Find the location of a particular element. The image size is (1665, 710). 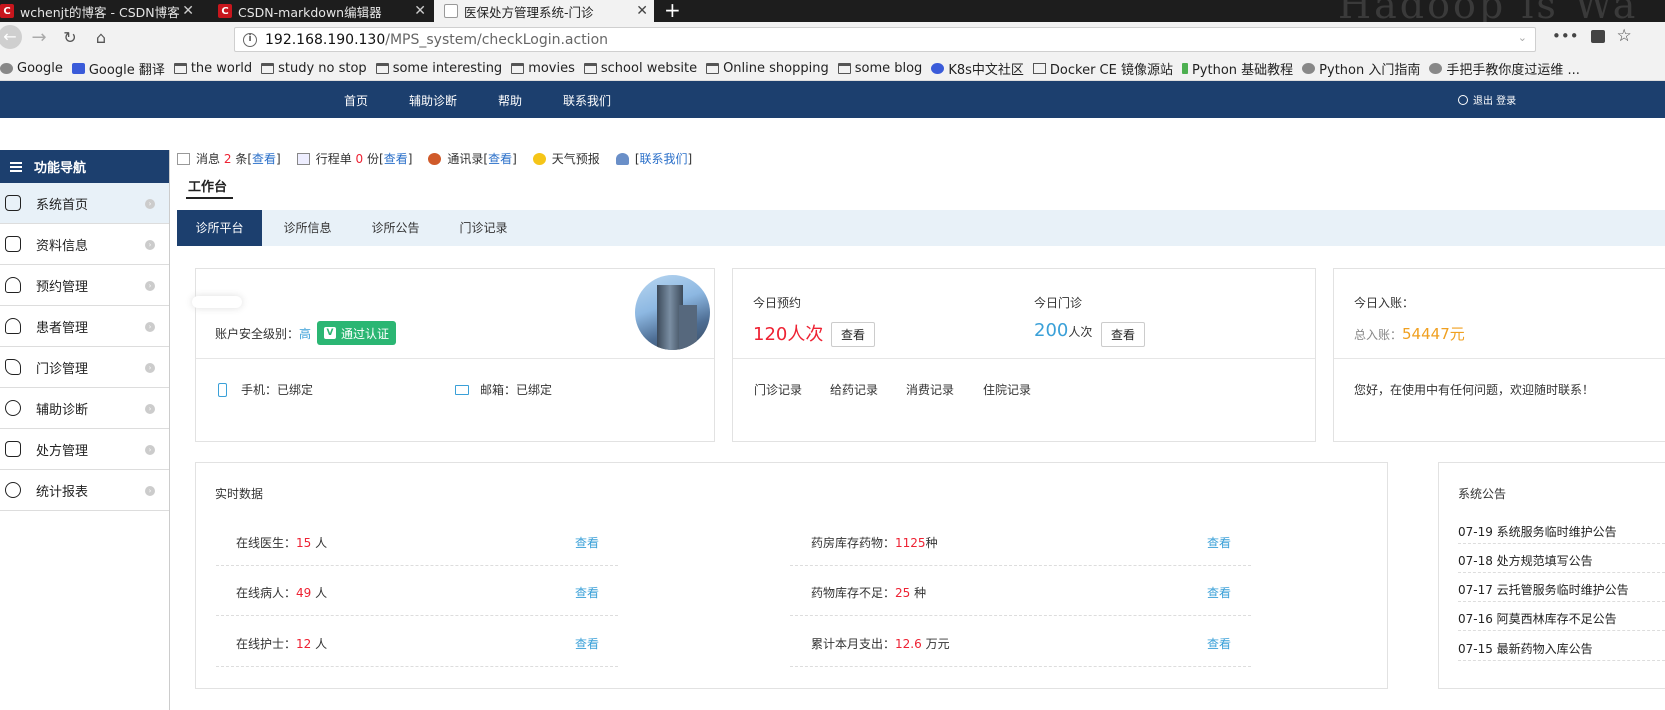

browser-tab-3: 医保处方管理系统-门诊 ✕ is located at coordinates (544, 11).